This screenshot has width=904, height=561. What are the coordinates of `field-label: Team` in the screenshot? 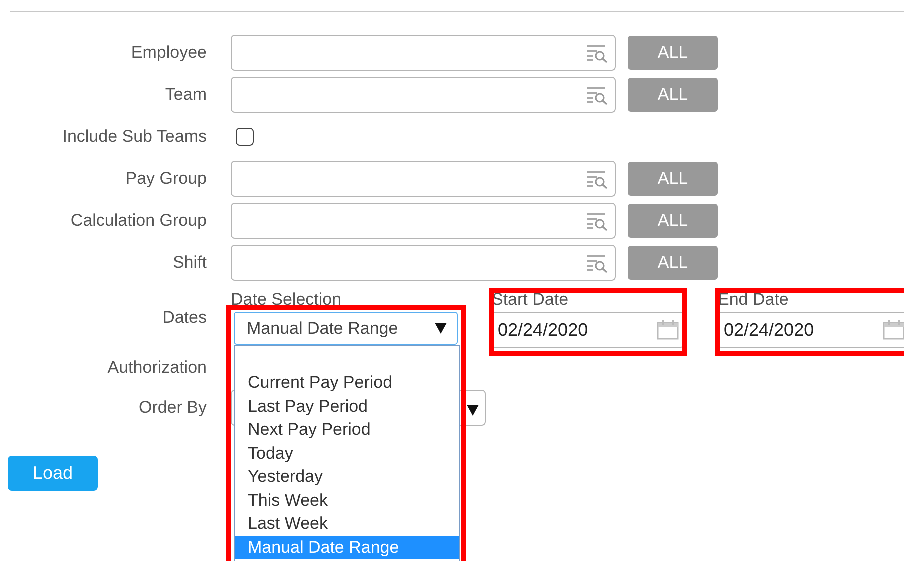 It's located at (185, 95).